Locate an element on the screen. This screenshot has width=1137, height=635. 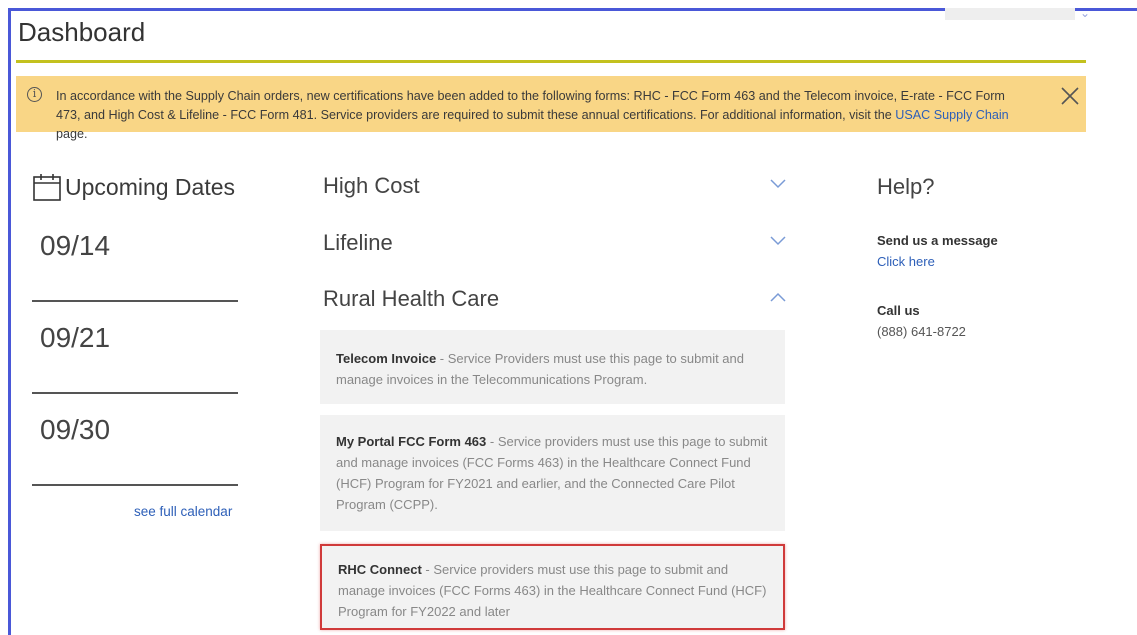
send-message-label: Send us a message is located at coordinates (937, 240).